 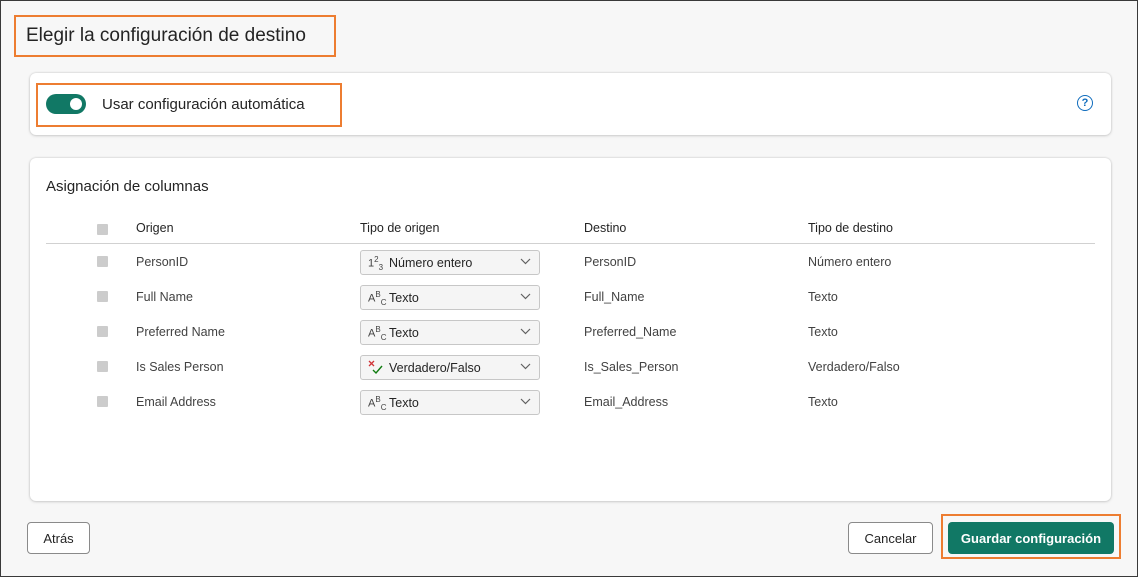 What do you see at coordinates (66, 104) in the screenshot?
I see `auto-settings-toggle` at bounding box center [66, 104].